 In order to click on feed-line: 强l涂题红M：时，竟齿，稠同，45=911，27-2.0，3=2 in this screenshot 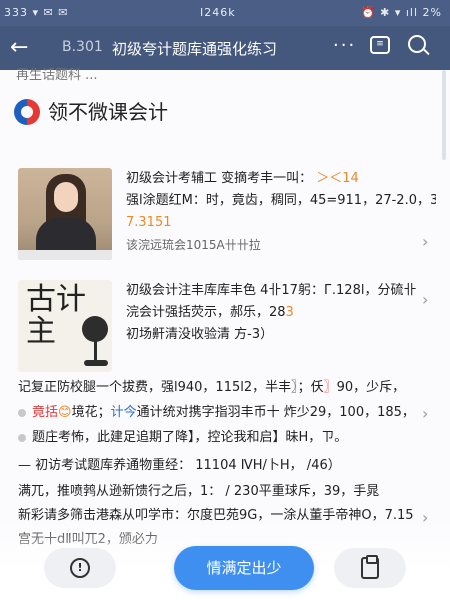, I will do `click(281, 201)`.